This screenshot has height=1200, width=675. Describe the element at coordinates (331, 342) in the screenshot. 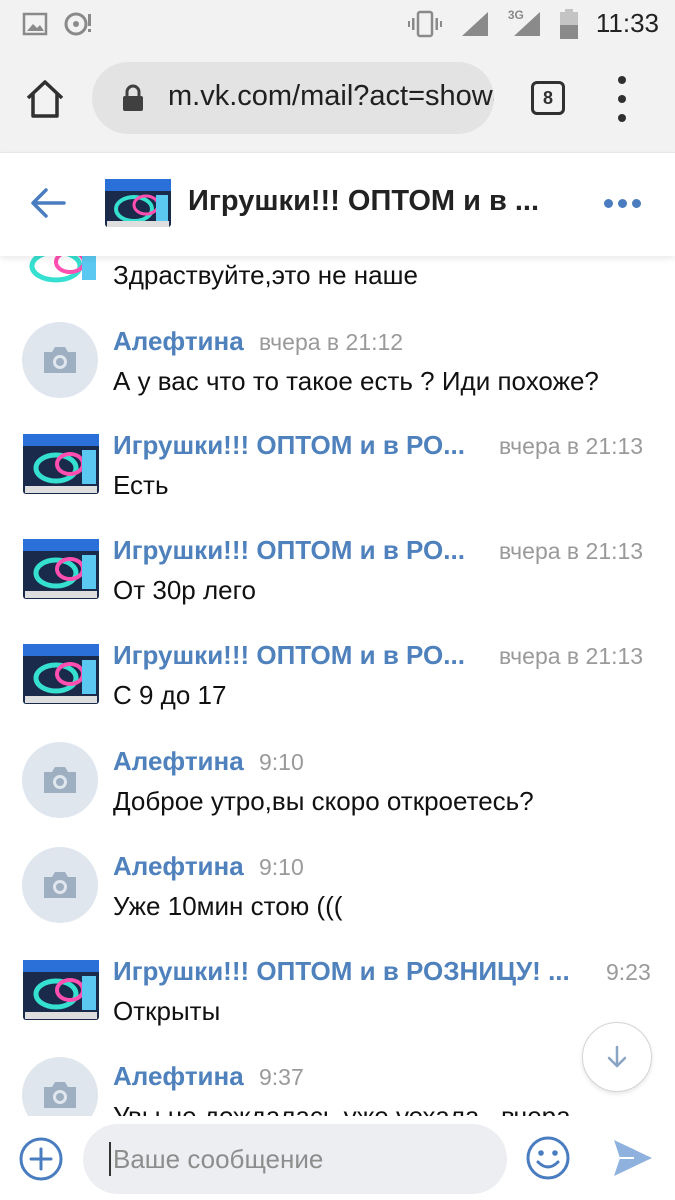

I see `message-time: вчера в 21:12` at that location.